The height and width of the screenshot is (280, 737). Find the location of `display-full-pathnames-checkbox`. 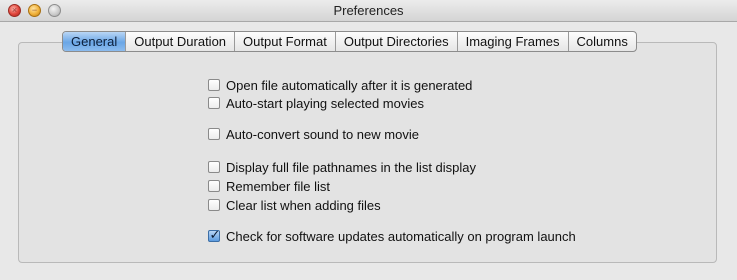

display-full-pathnames-checkbox is located at coordinates (214, 167).